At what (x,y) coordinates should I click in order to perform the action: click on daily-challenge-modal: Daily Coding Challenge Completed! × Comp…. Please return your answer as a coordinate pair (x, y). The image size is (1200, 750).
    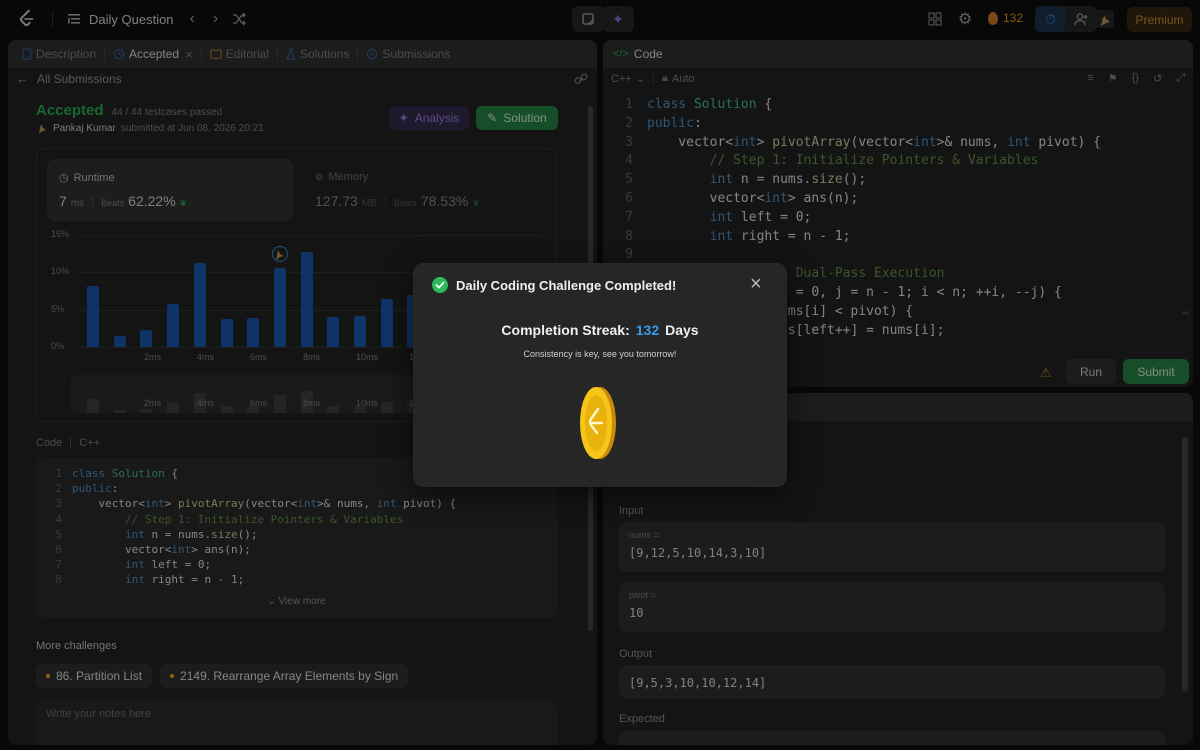
    Looking at the image, I should click on (600, 375).